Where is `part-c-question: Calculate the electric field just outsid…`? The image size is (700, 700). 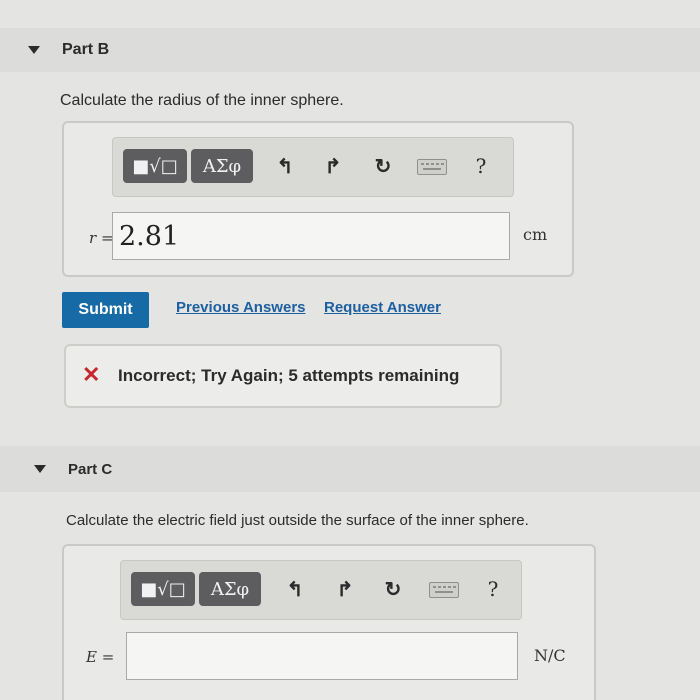
part-c-question: Calculate the electric field just outsid… is located at coordinates (297, 520).